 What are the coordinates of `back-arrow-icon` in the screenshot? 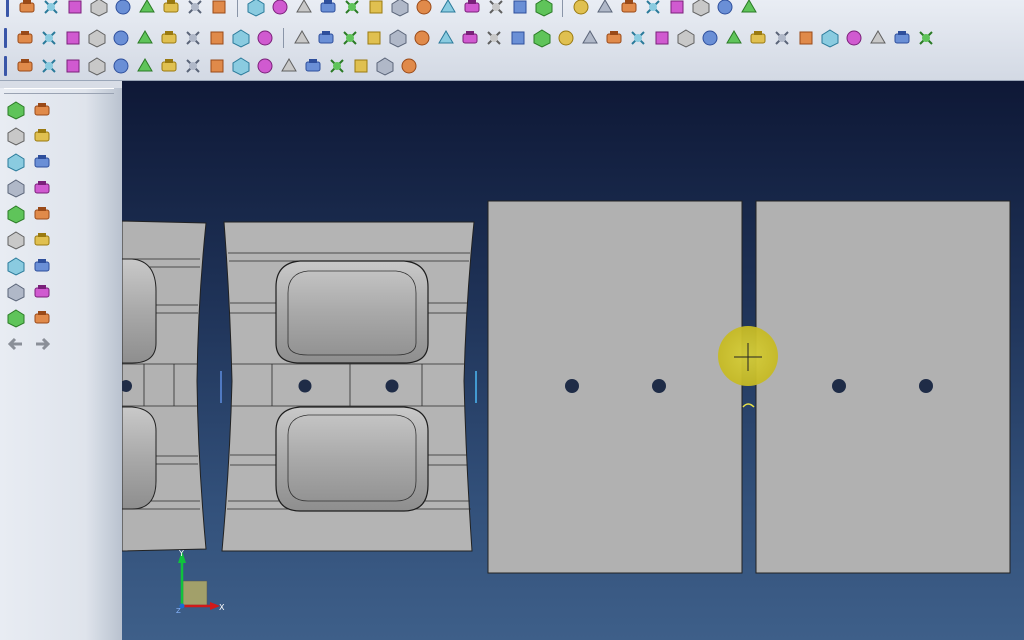 It's located at (16, 344).